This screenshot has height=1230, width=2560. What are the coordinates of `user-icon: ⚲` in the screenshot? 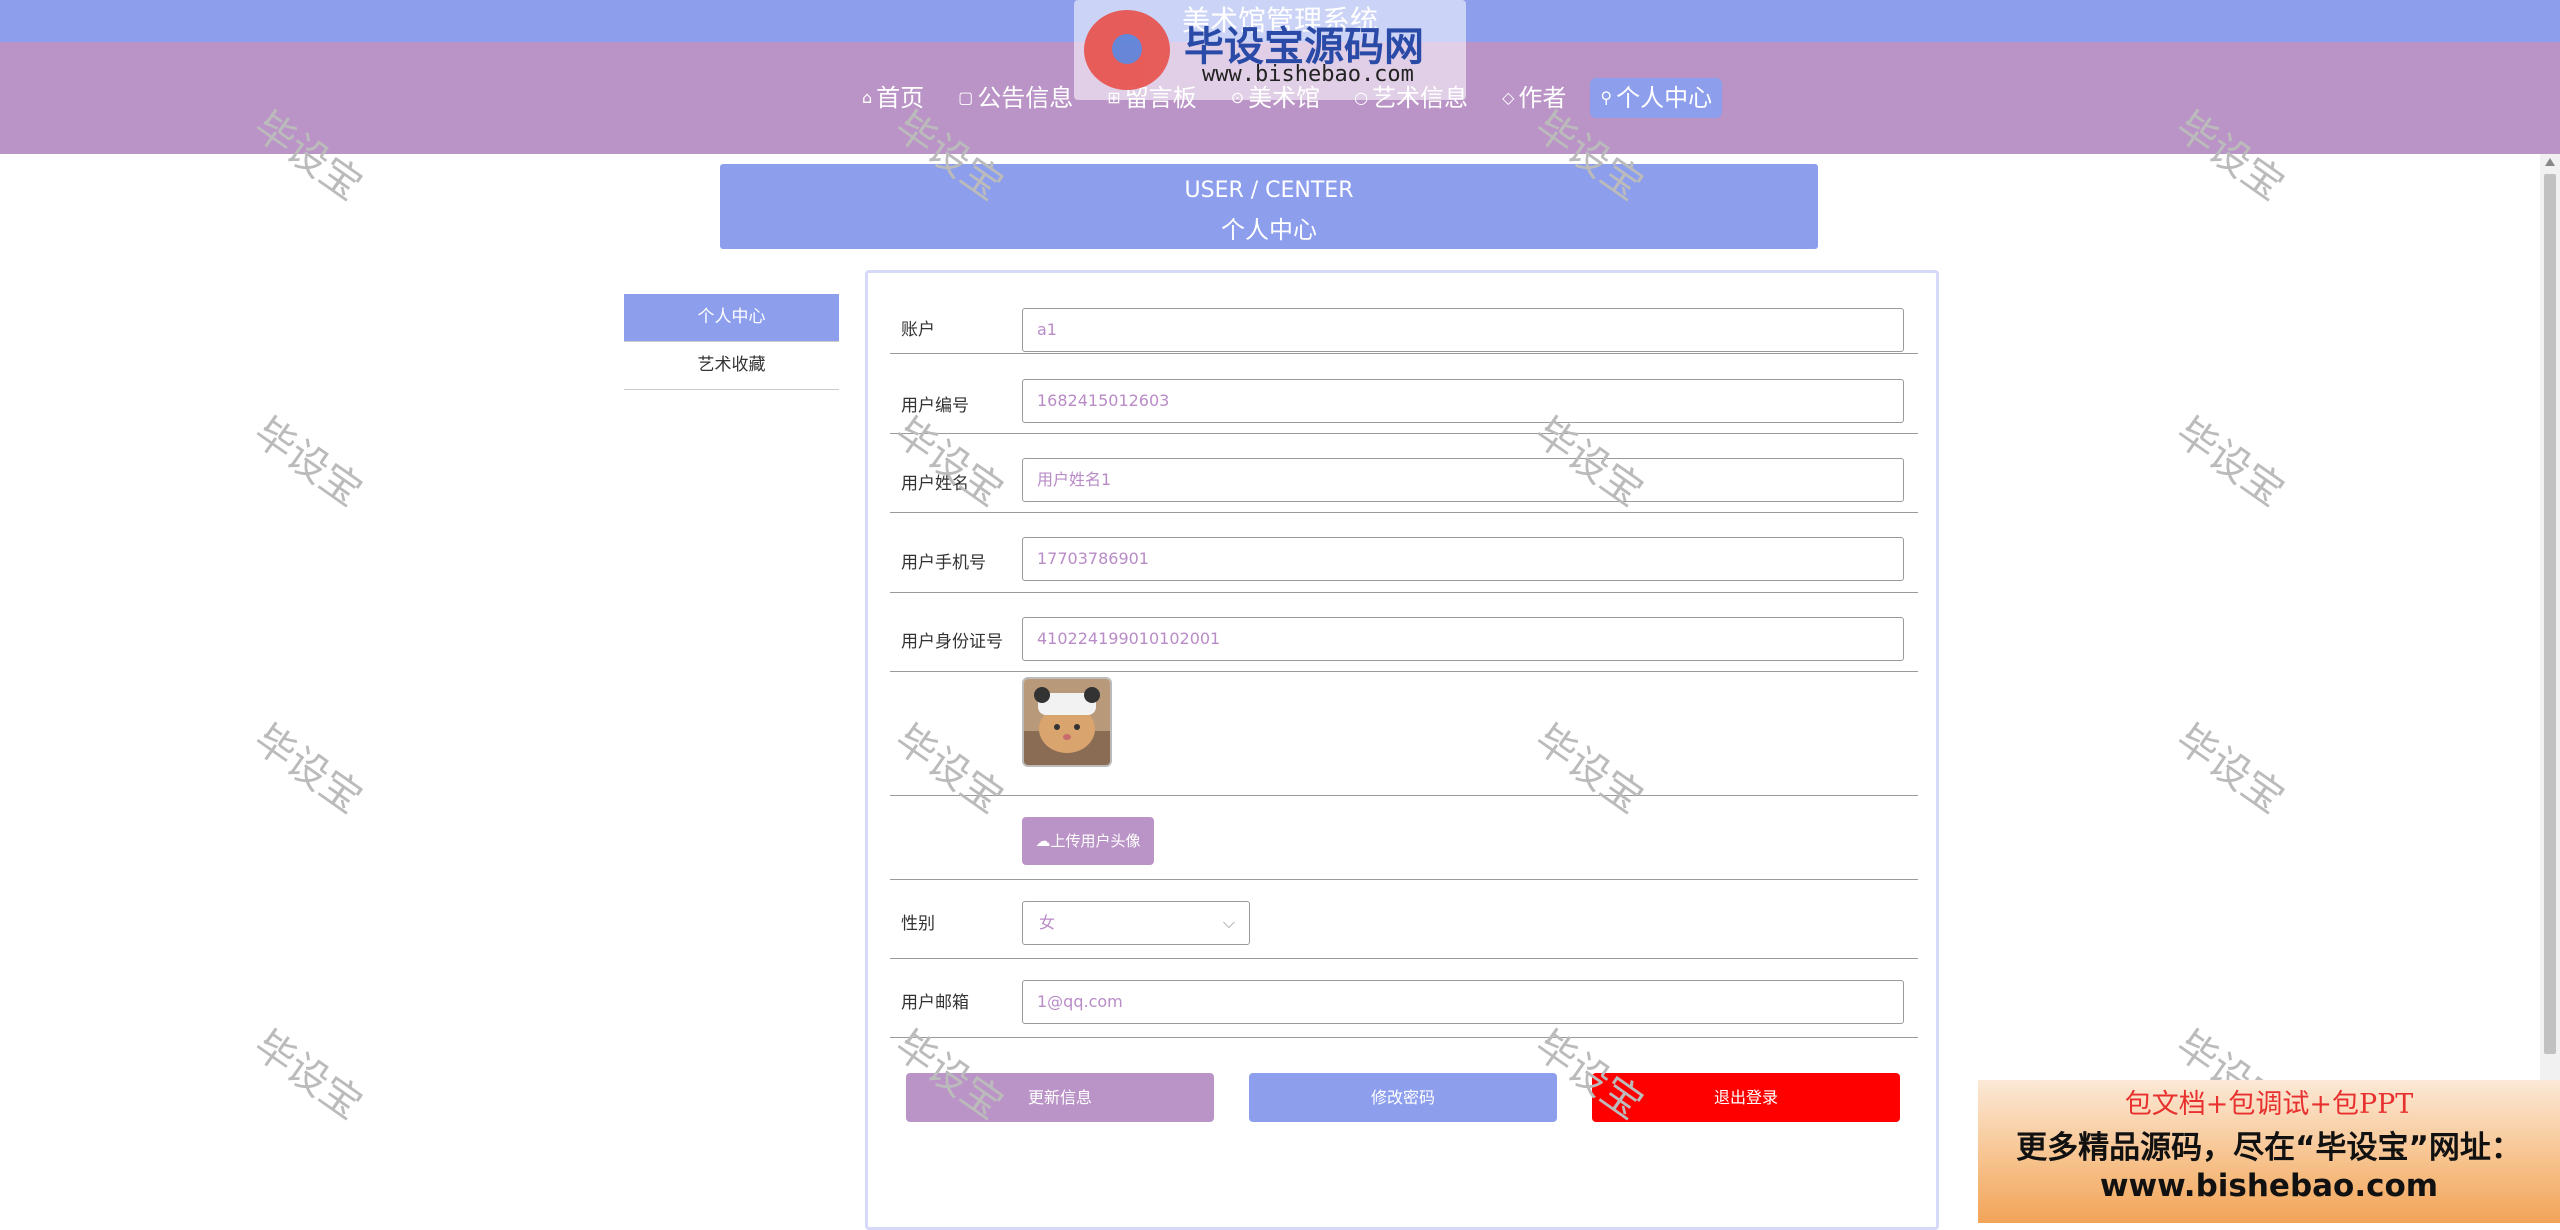 It's located at (1606, 97).